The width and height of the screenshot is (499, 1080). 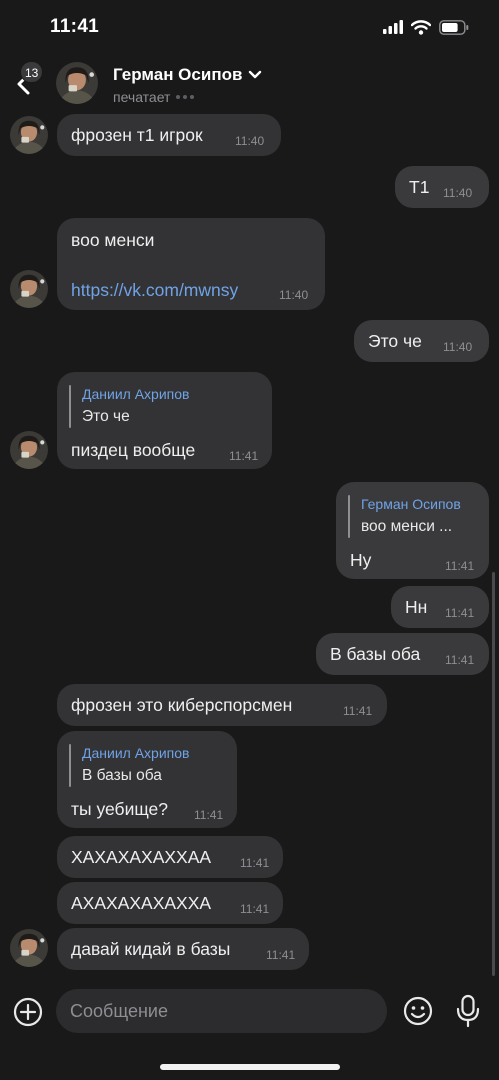 I want to click on plus-icon, so click(x=28, y=1012).